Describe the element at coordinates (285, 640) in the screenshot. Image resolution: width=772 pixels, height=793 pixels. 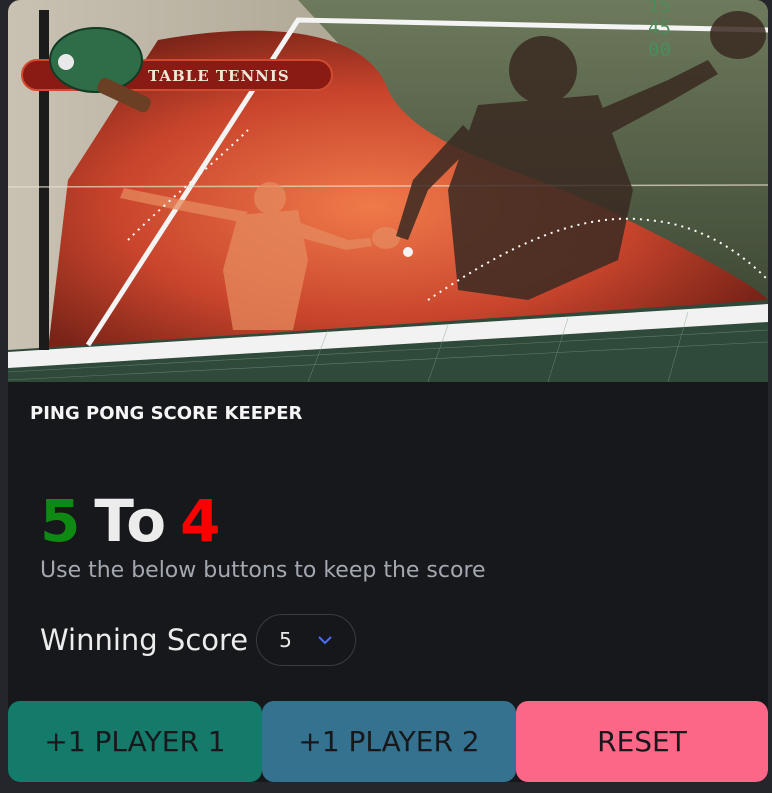
I see `winning-score-value: 5` at that location.